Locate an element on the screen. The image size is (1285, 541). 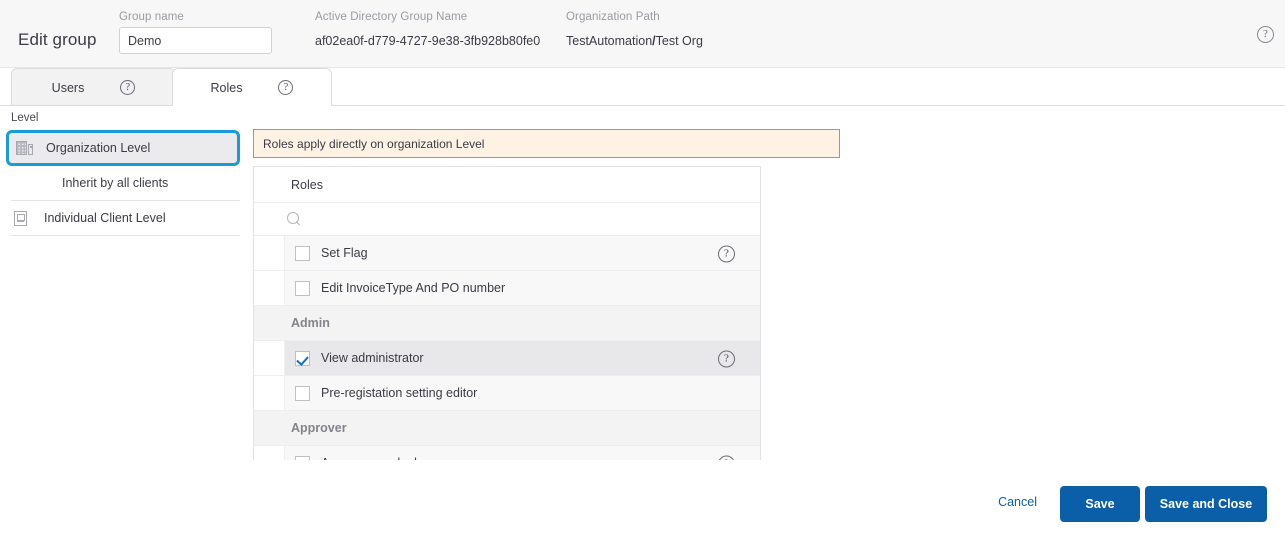
group-name-input is located at coordinates (195, 40).